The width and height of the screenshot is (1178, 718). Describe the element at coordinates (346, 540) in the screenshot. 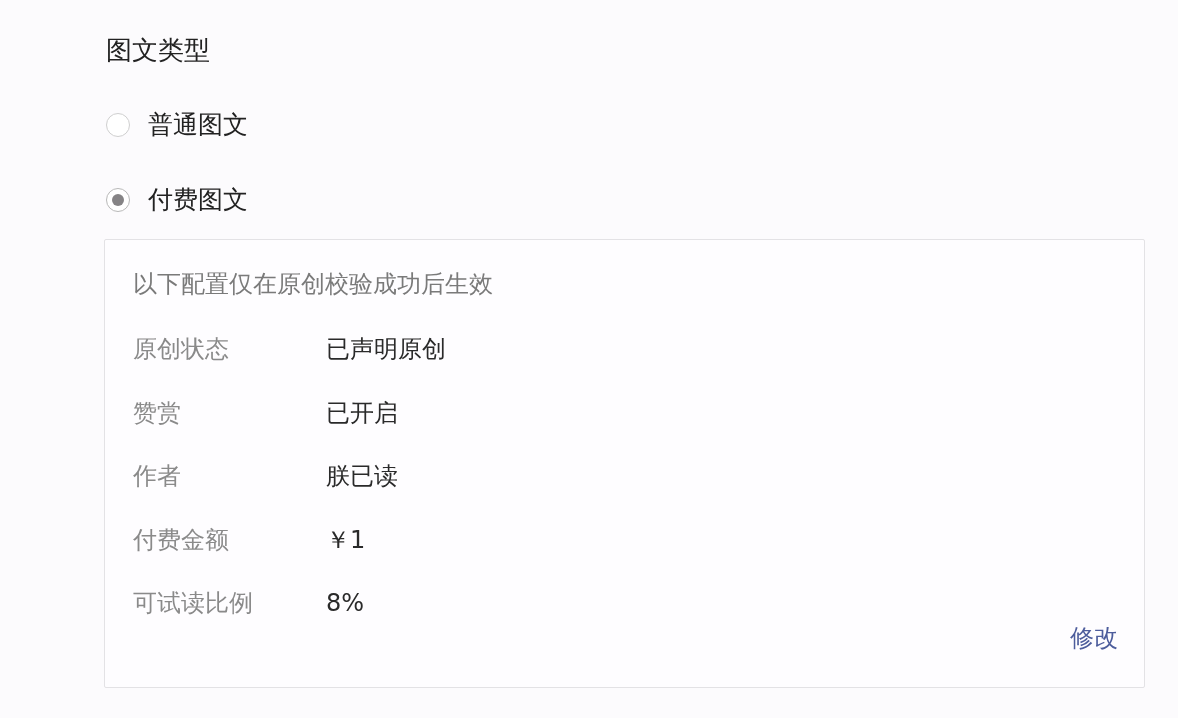

I see `field-value: ￥1` at that location.